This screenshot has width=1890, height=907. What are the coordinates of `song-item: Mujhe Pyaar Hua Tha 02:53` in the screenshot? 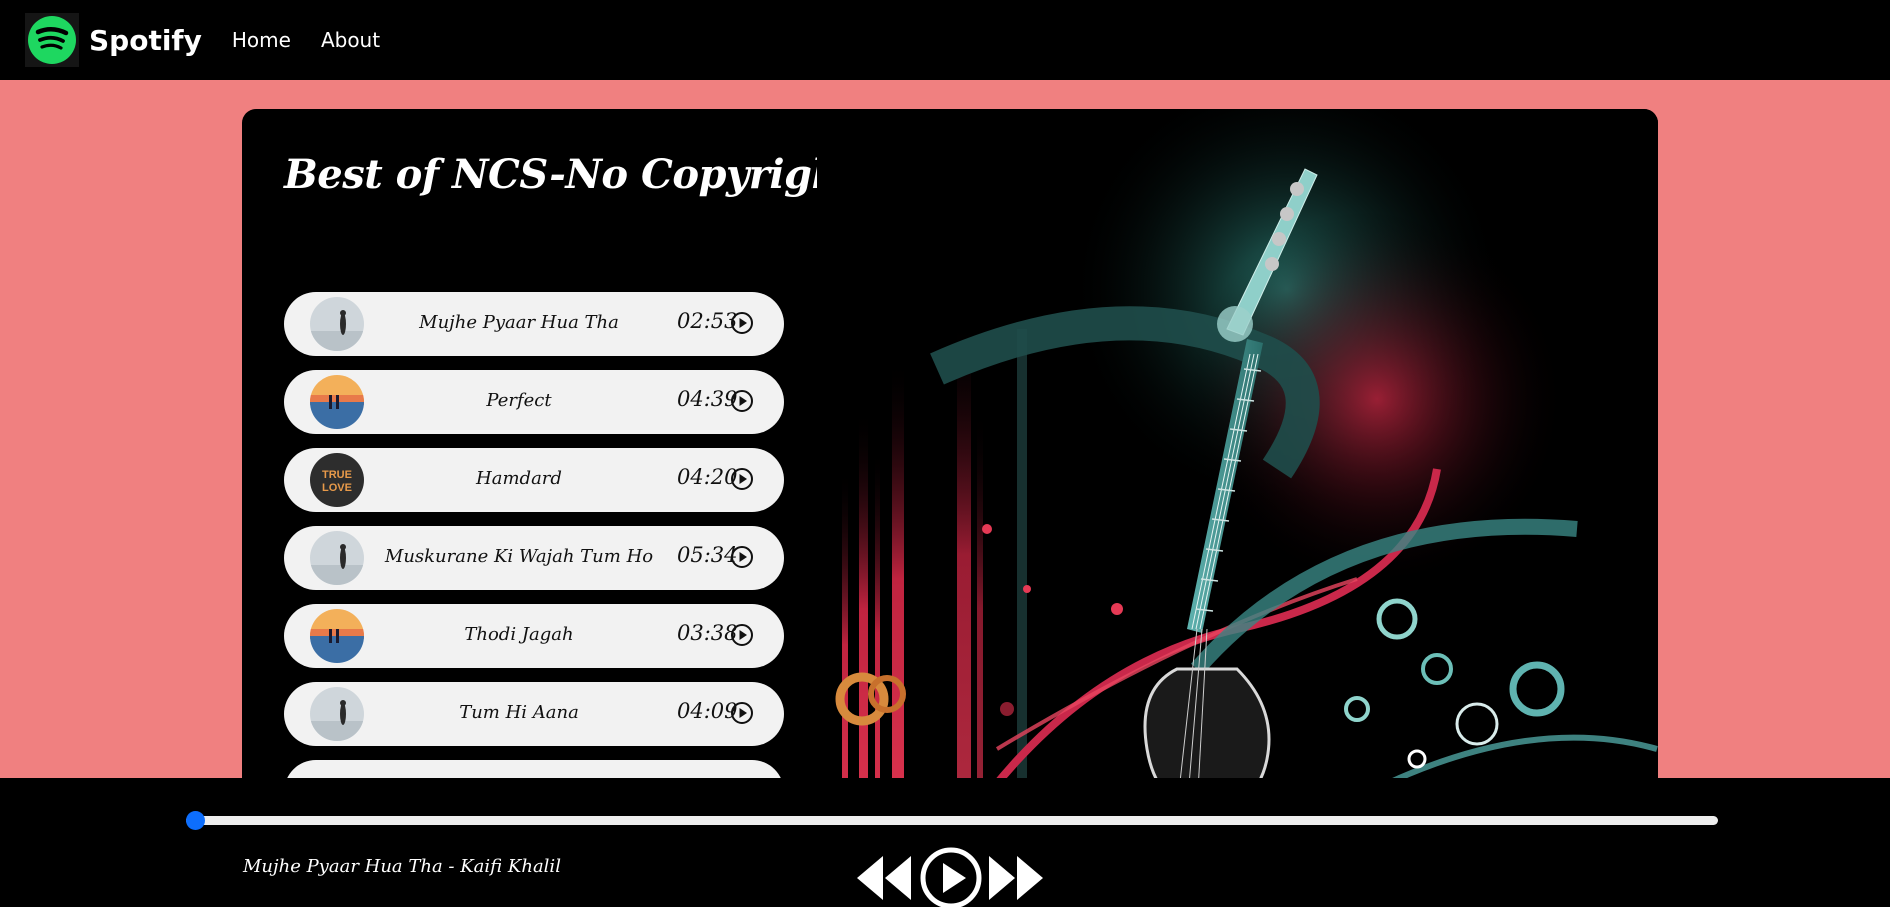 It's located at (534, 324).